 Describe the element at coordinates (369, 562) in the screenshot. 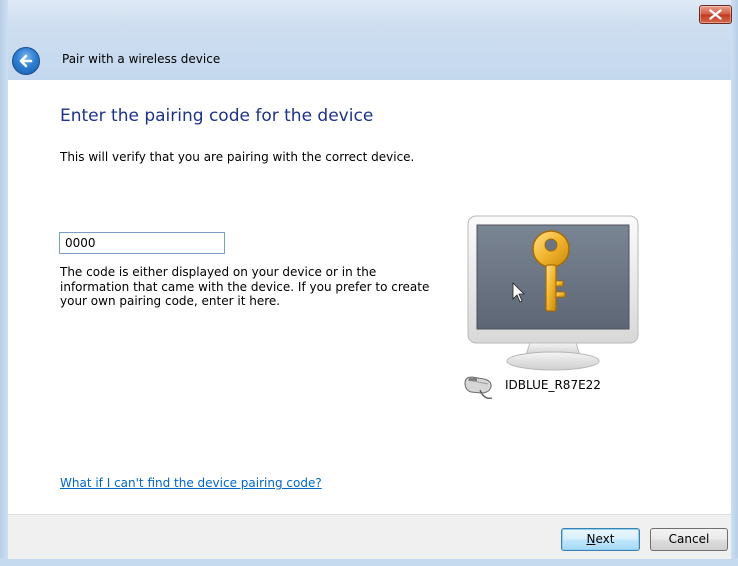

I see `window-frame-bottom` at that location.